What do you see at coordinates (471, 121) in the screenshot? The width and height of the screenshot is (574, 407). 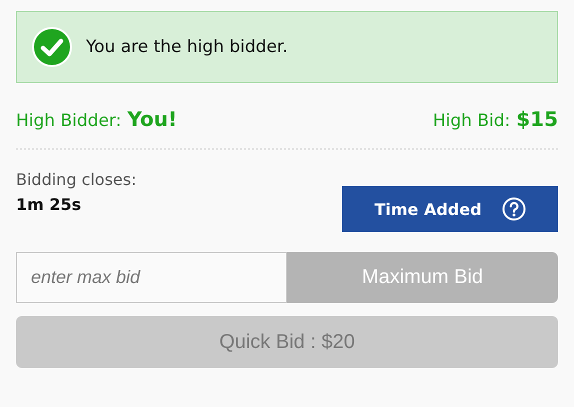 I see `high-bid-label: High Bid:` at bounding box center [471, 121].